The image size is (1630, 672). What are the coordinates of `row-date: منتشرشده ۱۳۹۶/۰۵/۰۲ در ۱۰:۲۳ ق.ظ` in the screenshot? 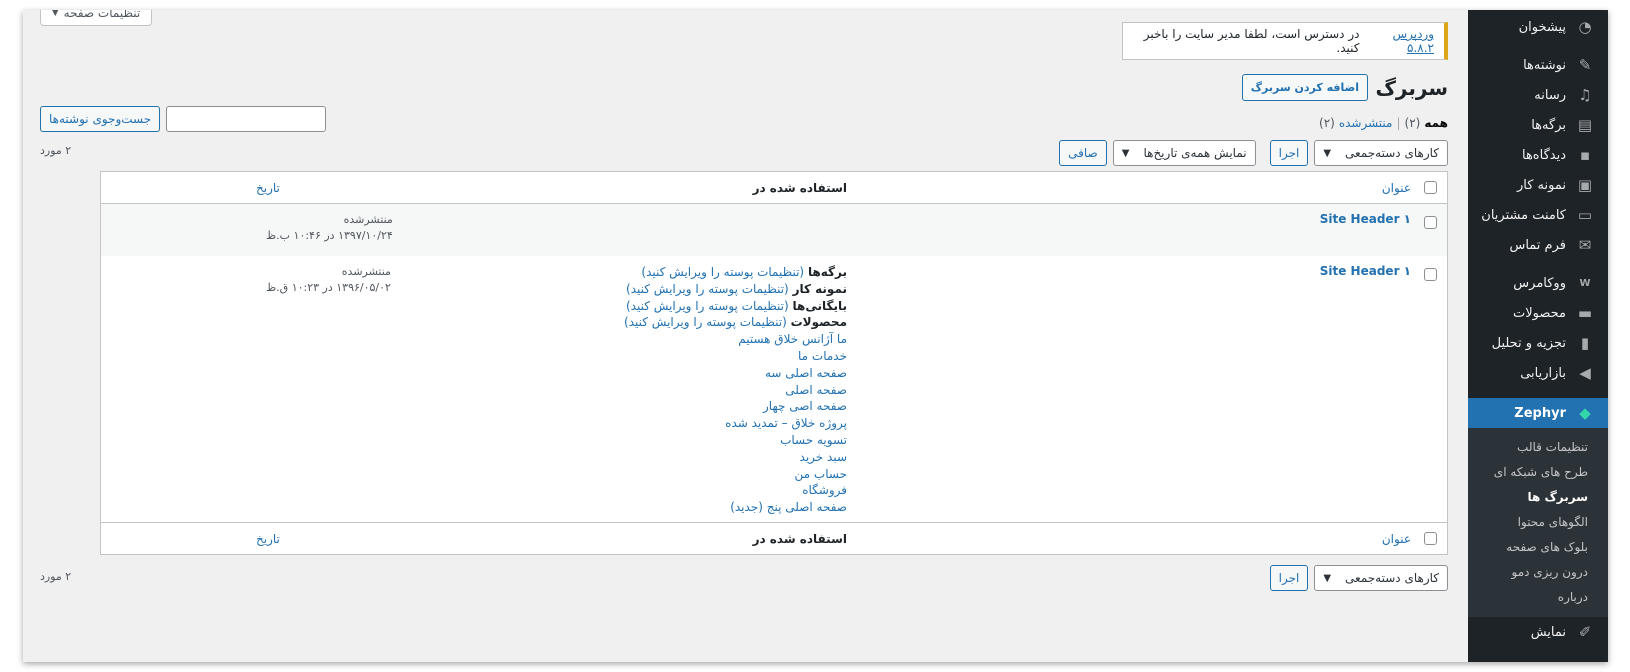 It's located at (328, 280).